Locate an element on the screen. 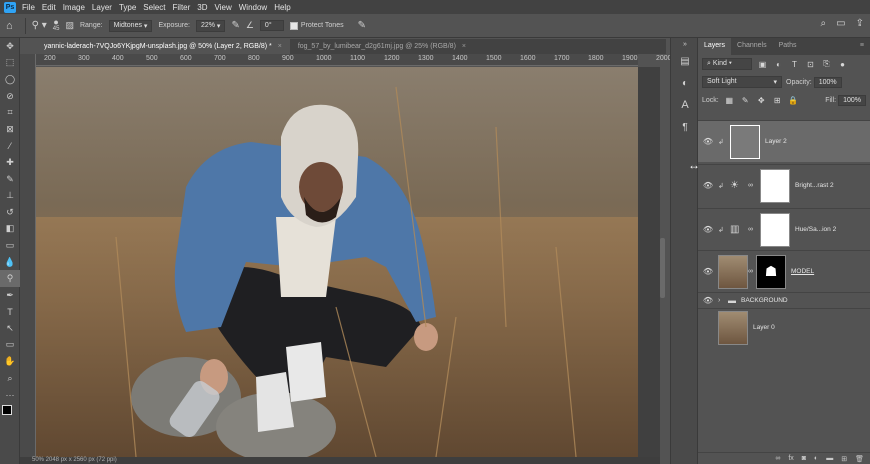 The image size is (870, 464). filter-smart-object-icon: ⎘ is located at coordinates (826, 64).